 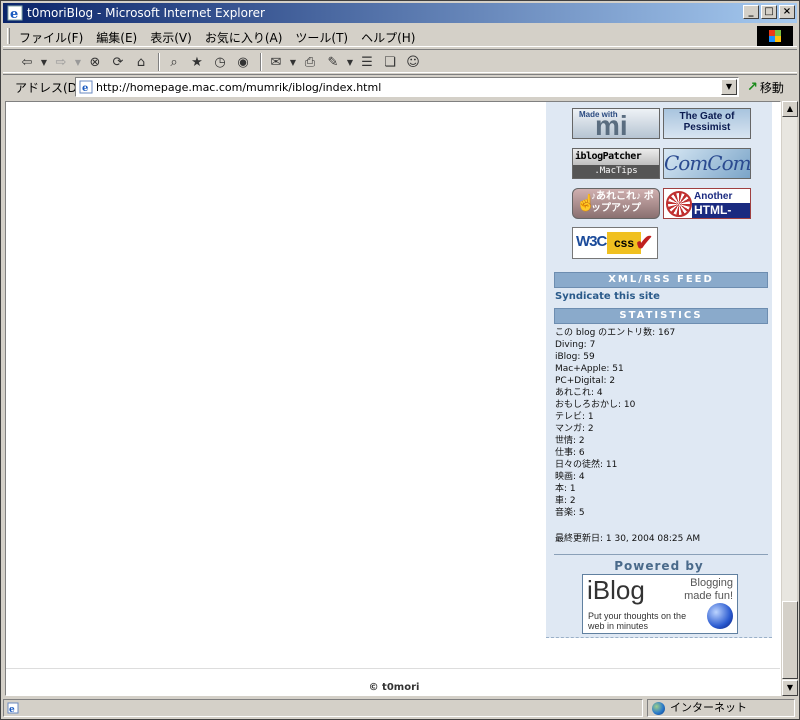 What do you see at coordinates (729, 87) in the screenshot?
I see `address-dropdown-icon: ▼` at bounding box center [729, 87].